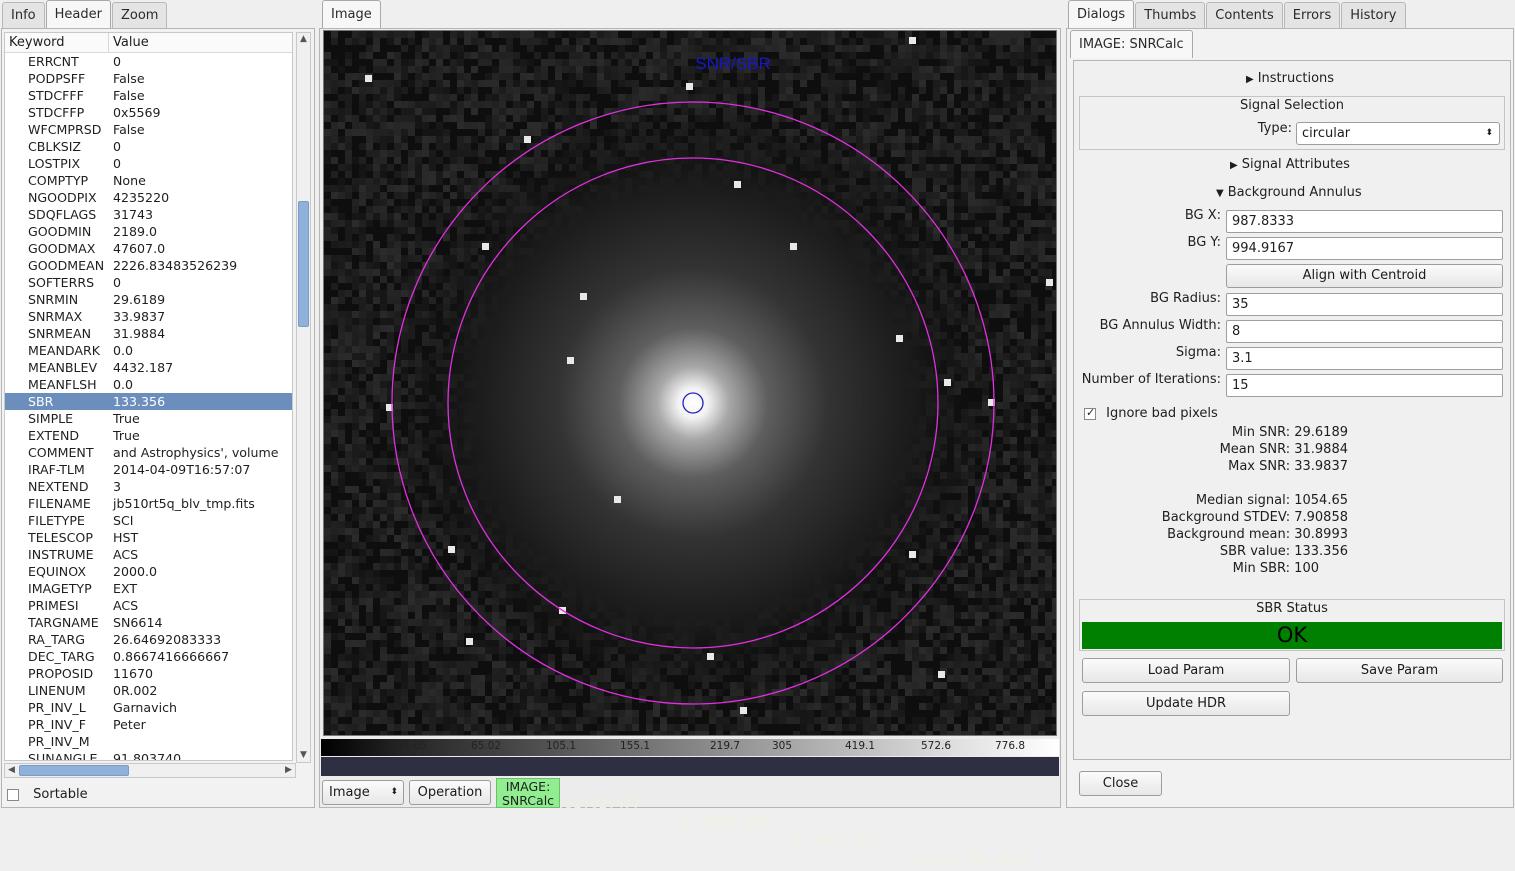 This screenshot has width=1515, height=871. Describe the element at coordinates (1198, 352) in the screenshot. I see `sigma-label: Sigma:` at that location.